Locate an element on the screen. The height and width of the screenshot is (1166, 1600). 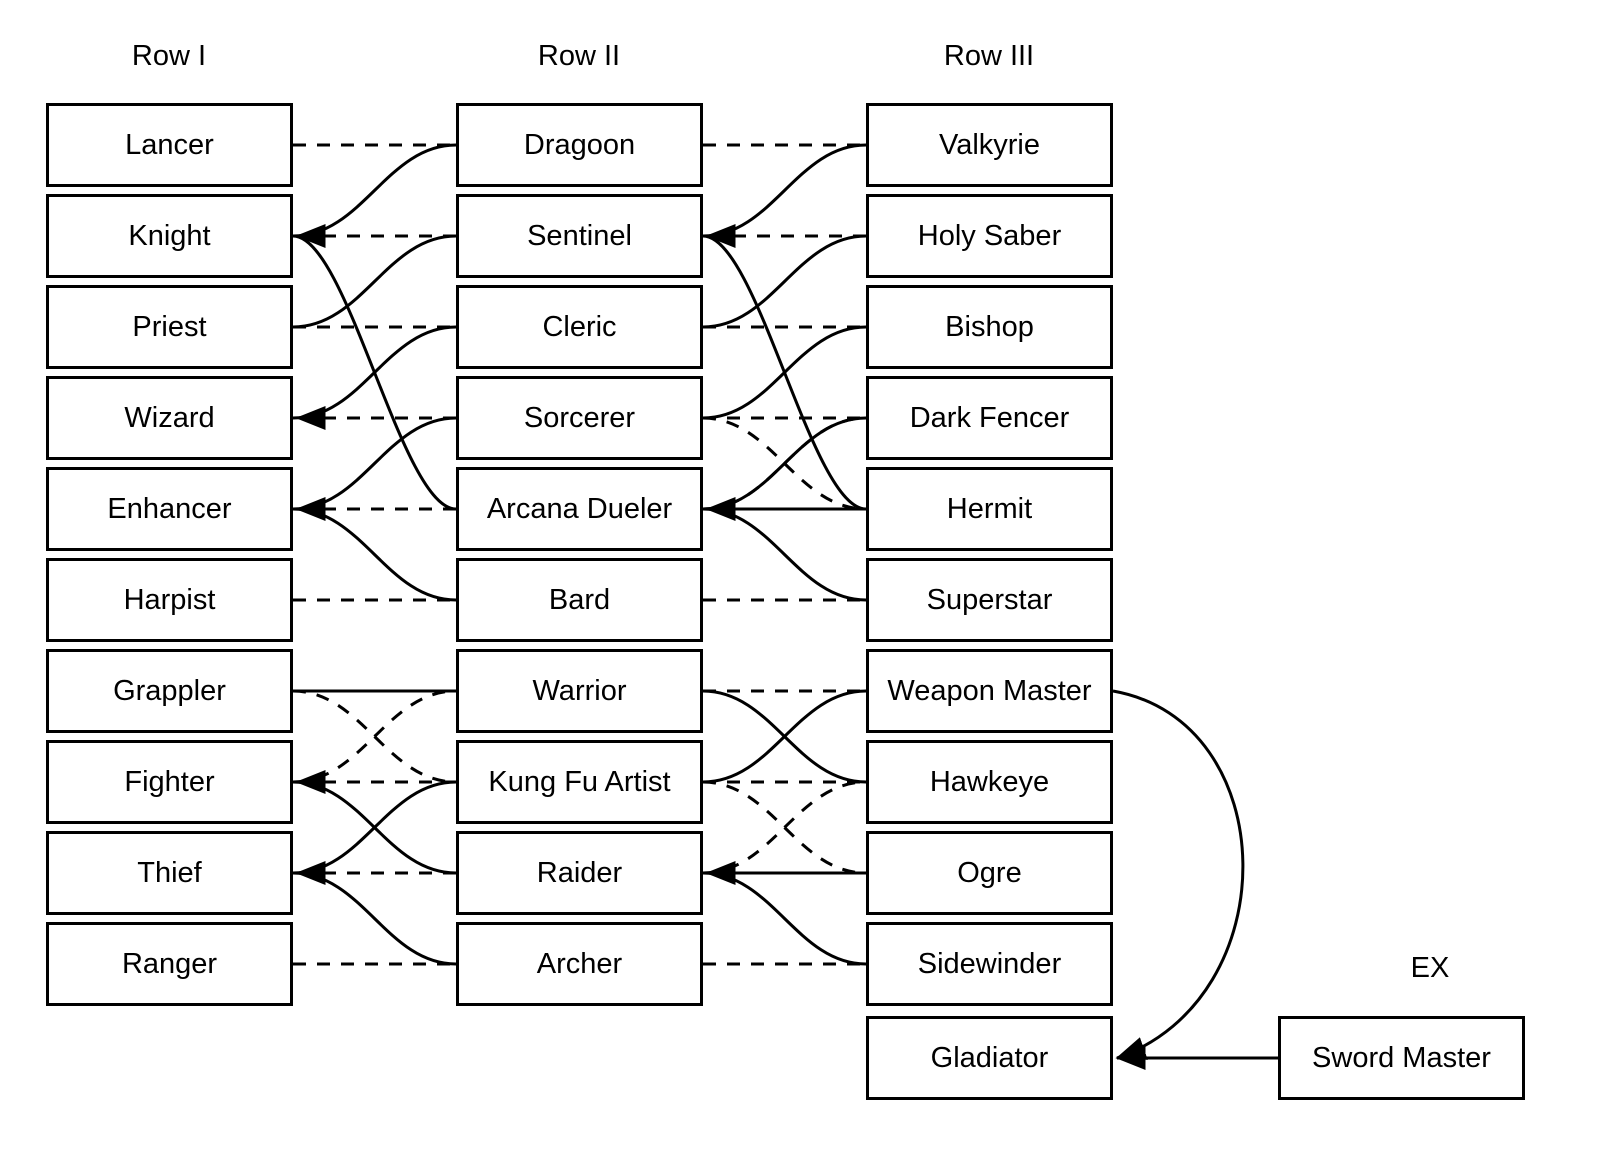
edge-arcana-to-darkfencer2 is located at coordinates (784, 463).